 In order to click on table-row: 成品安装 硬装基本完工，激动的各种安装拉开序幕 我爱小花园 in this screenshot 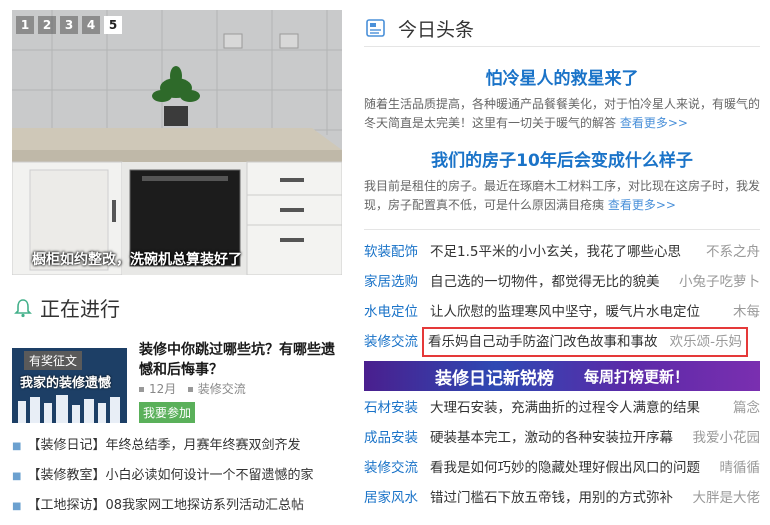, I will do `click(562, 438)`.